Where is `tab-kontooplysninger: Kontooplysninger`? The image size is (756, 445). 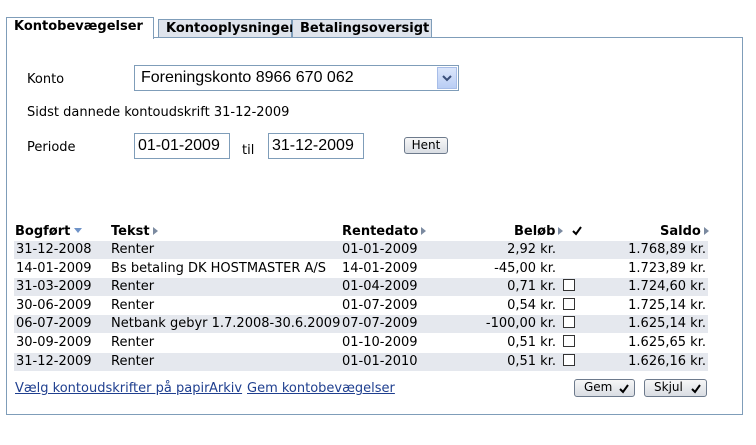 tab-kontooplysninger: Kontooplysninger is located at coordinates (227, 28).